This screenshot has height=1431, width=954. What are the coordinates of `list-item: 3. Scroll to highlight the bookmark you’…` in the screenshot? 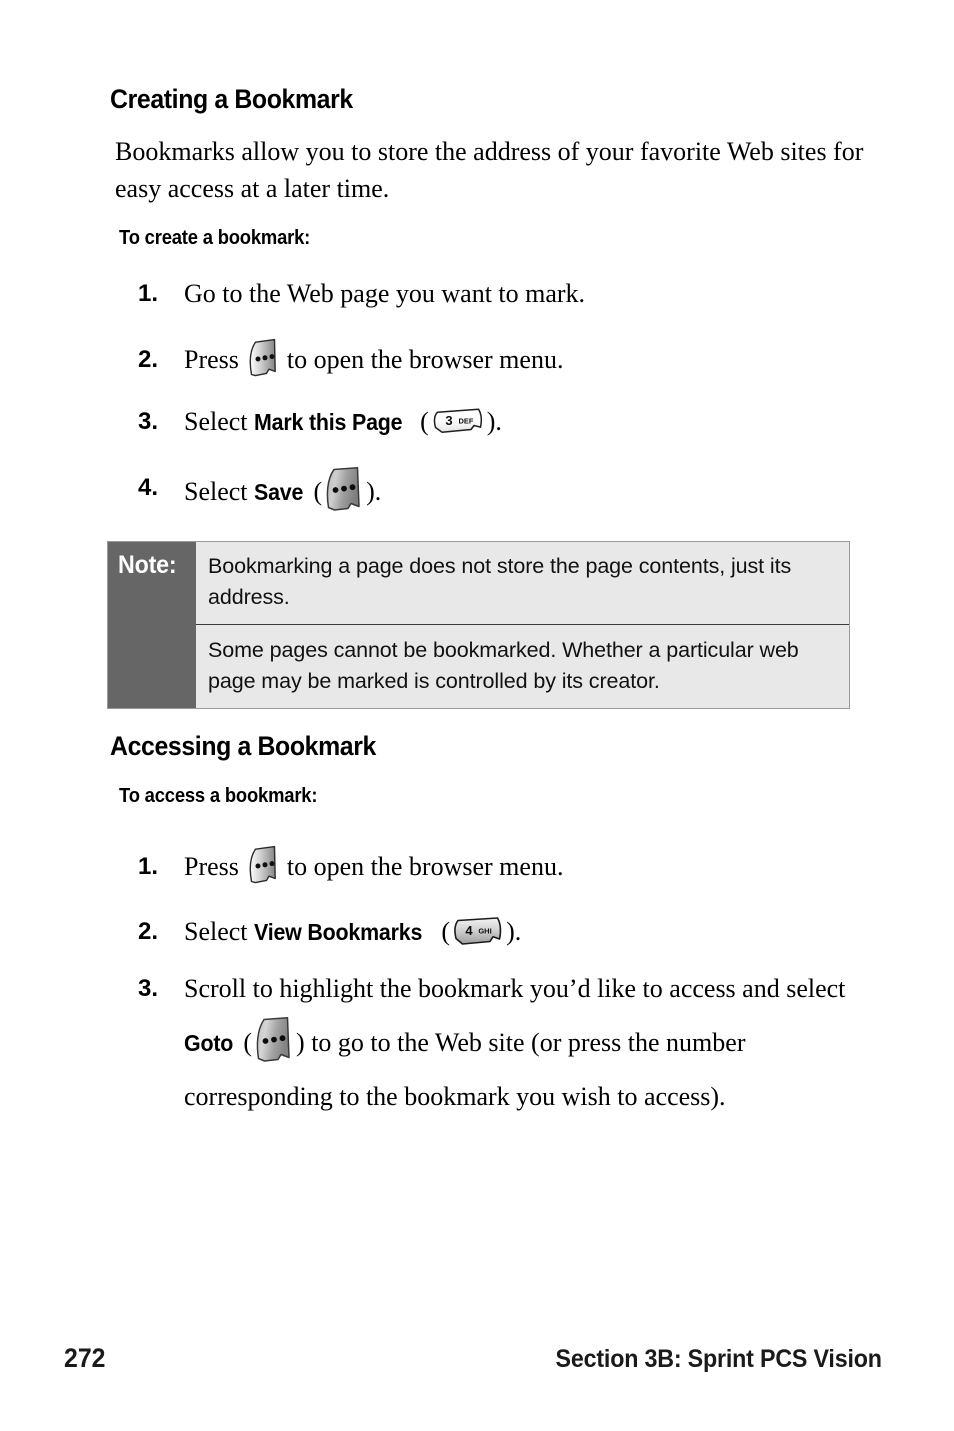 It's located at (508, 1043).